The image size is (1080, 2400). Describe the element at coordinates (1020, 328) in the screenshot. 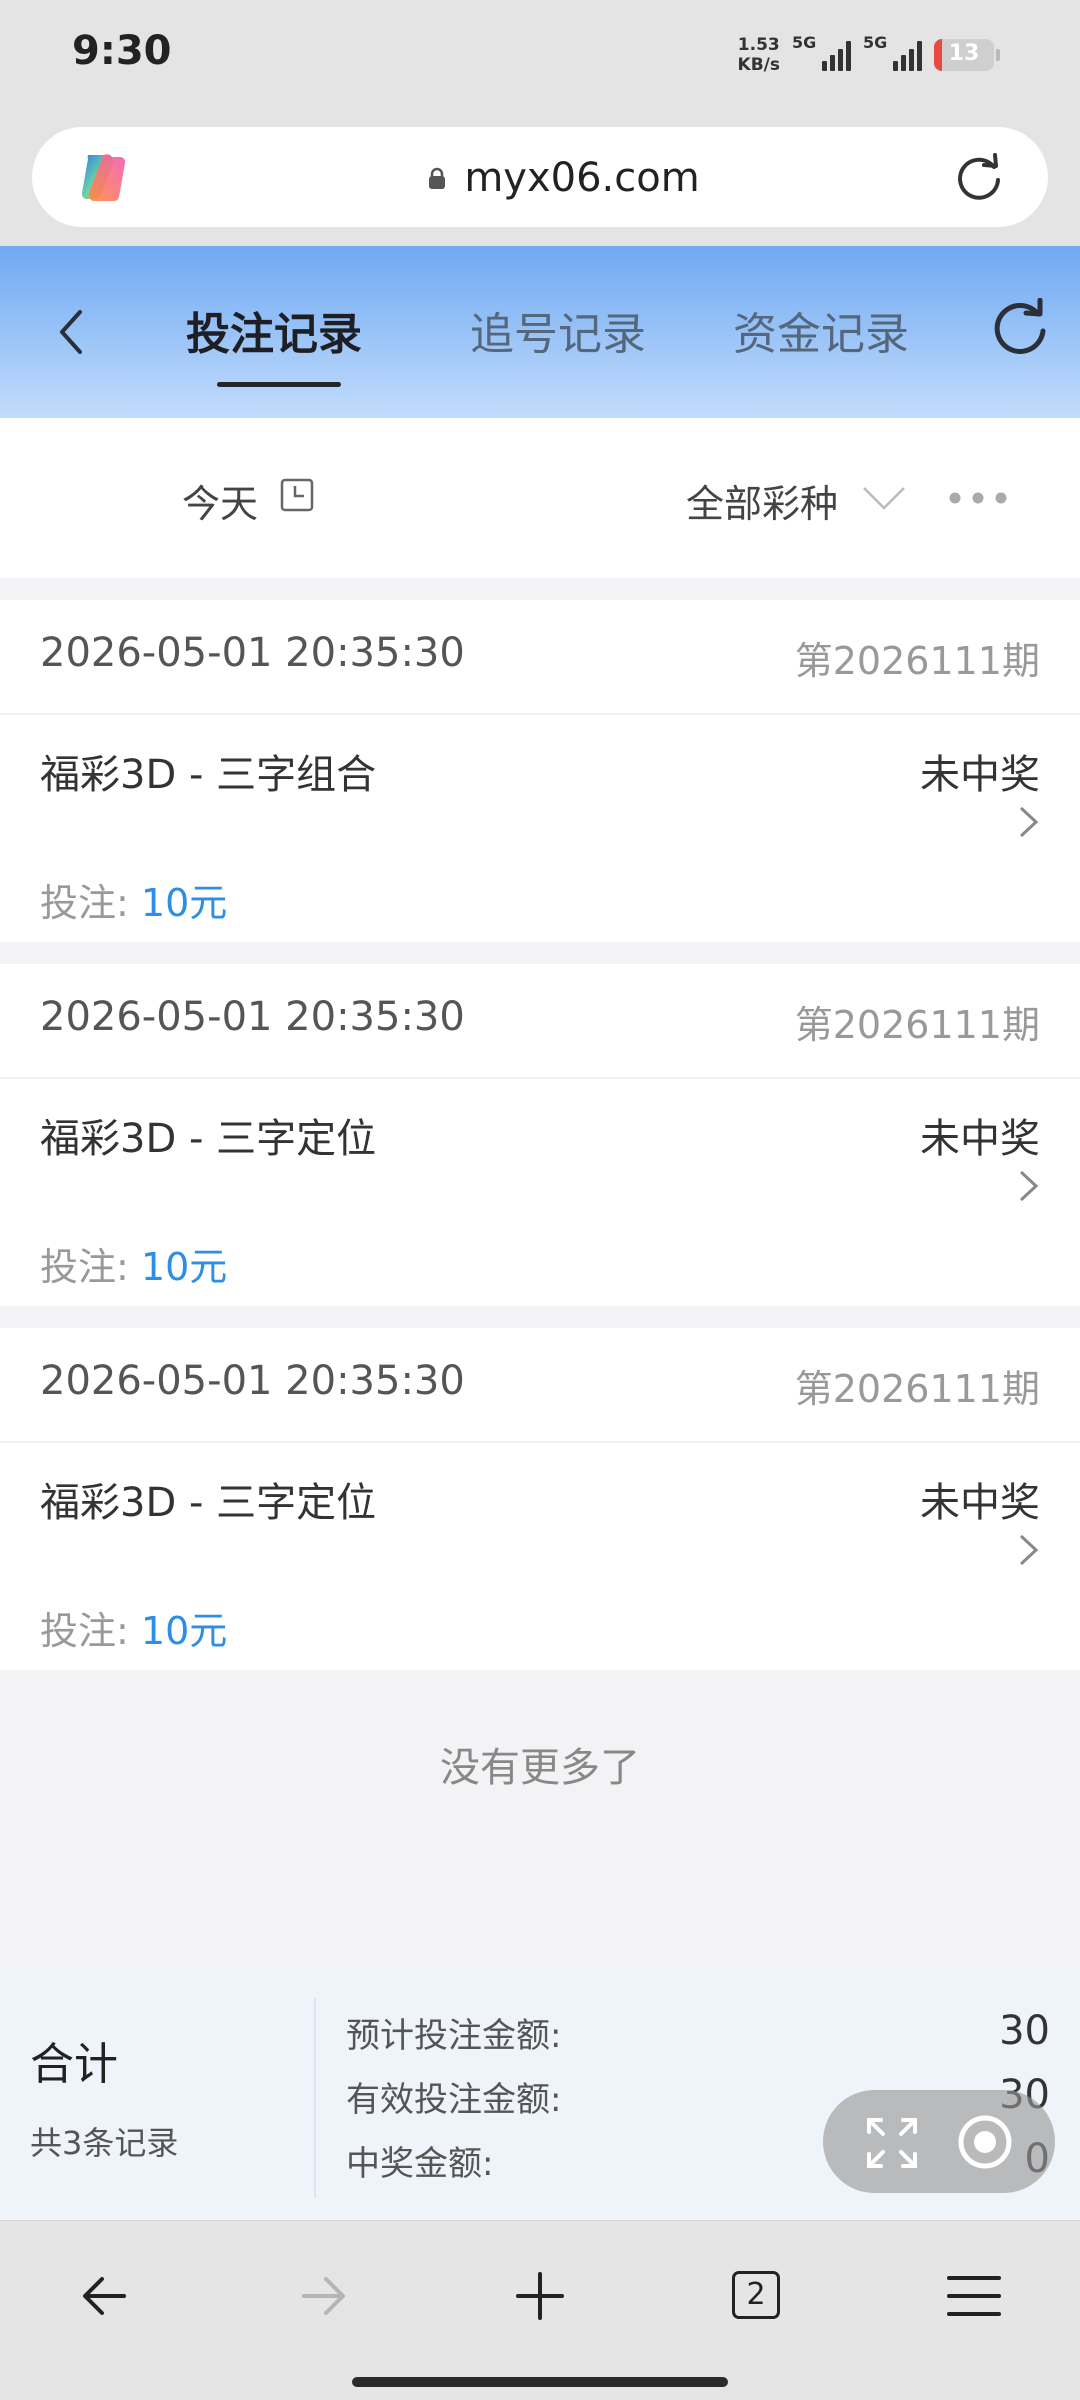

I see `refresh-icon` at that location.